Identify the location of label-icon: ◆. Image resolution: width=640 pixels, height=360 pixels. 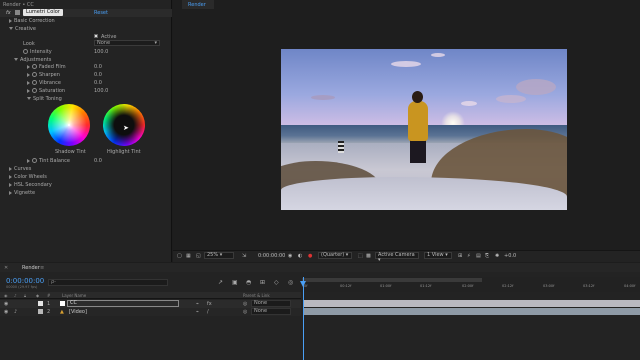
(37, 295).